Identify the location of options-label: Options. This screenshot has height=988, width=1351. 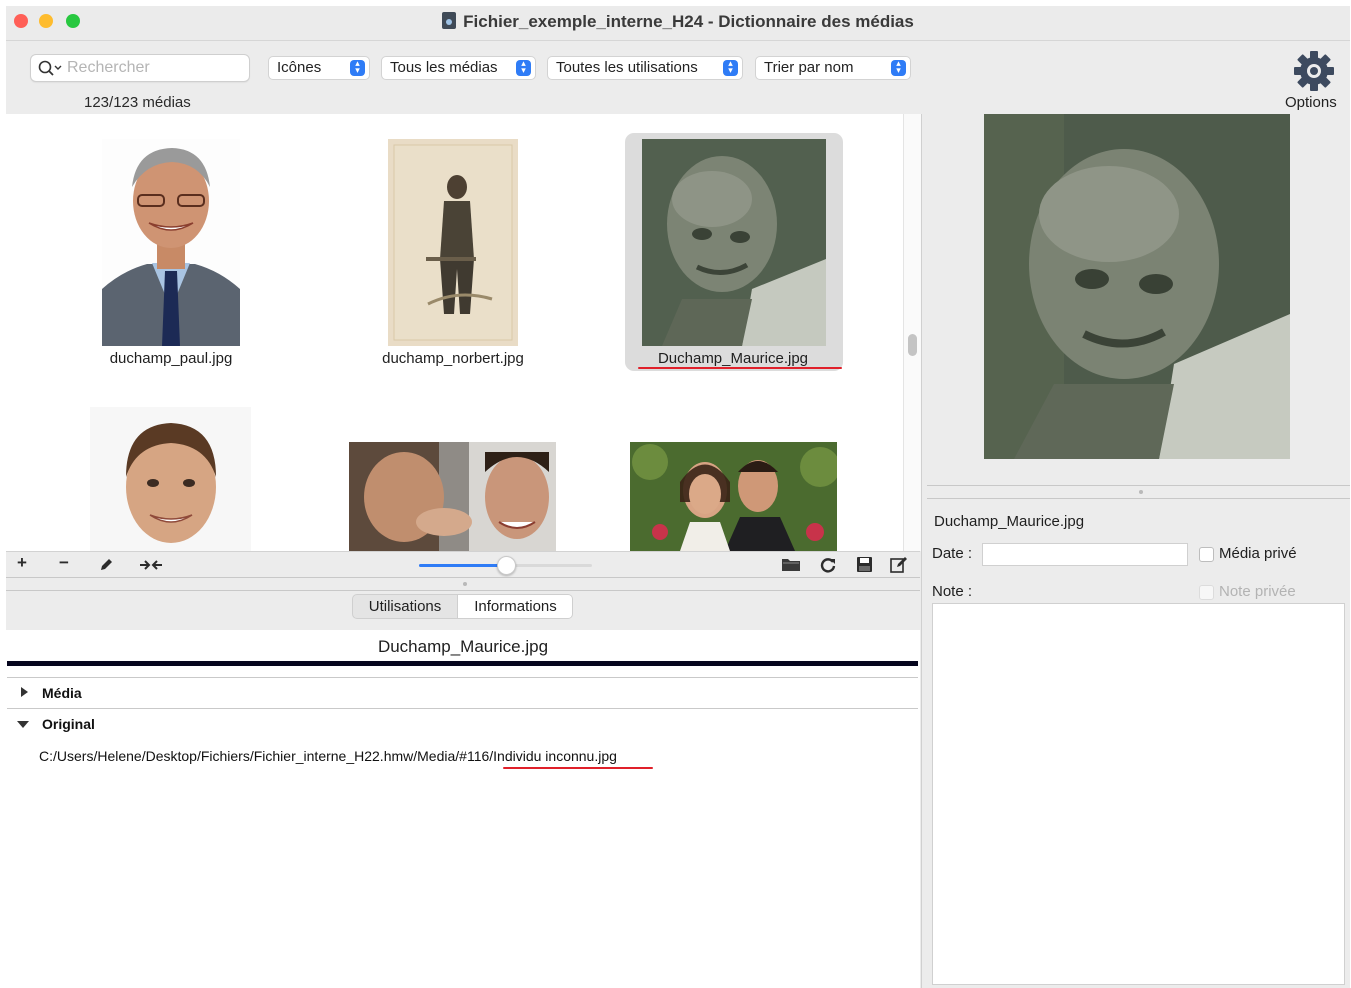
(1311, 102).